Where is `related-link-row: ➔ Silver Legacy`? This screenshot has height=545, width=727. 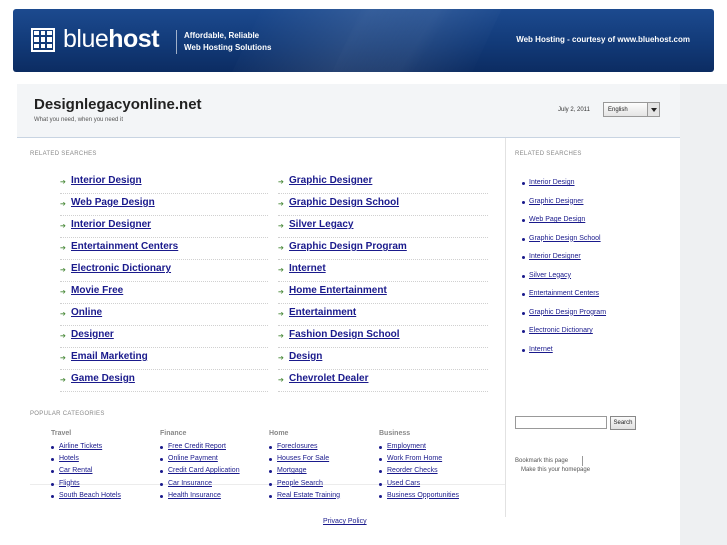
related-link-row: ➔ Silver Legacy is located at coordinates (383, 227).